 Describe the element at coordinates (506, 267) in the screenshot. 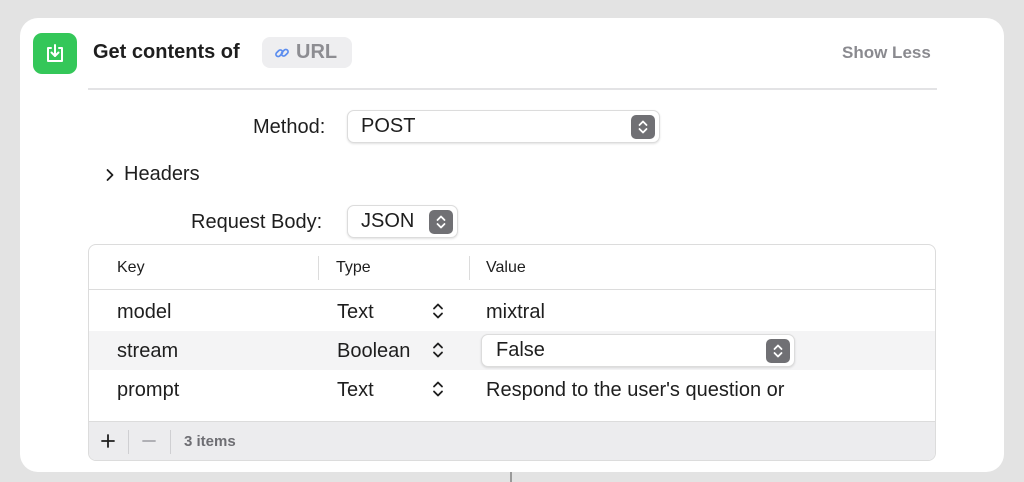

I see `column-header-value: Value` at that location.